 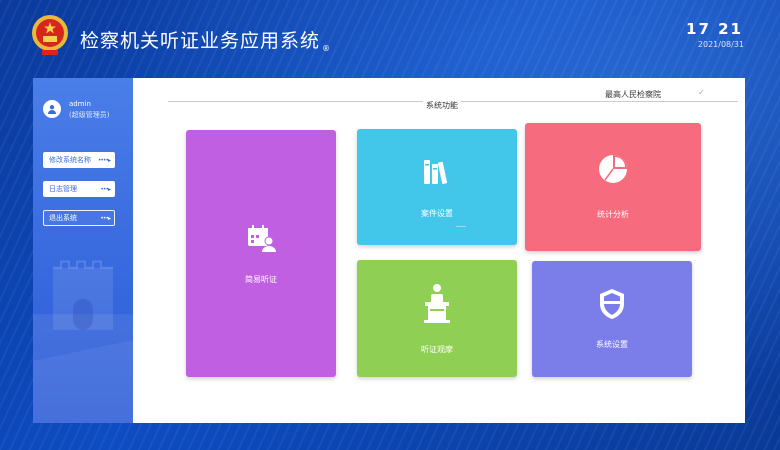 I want to click on user-icon, so click(x=52, y=109).